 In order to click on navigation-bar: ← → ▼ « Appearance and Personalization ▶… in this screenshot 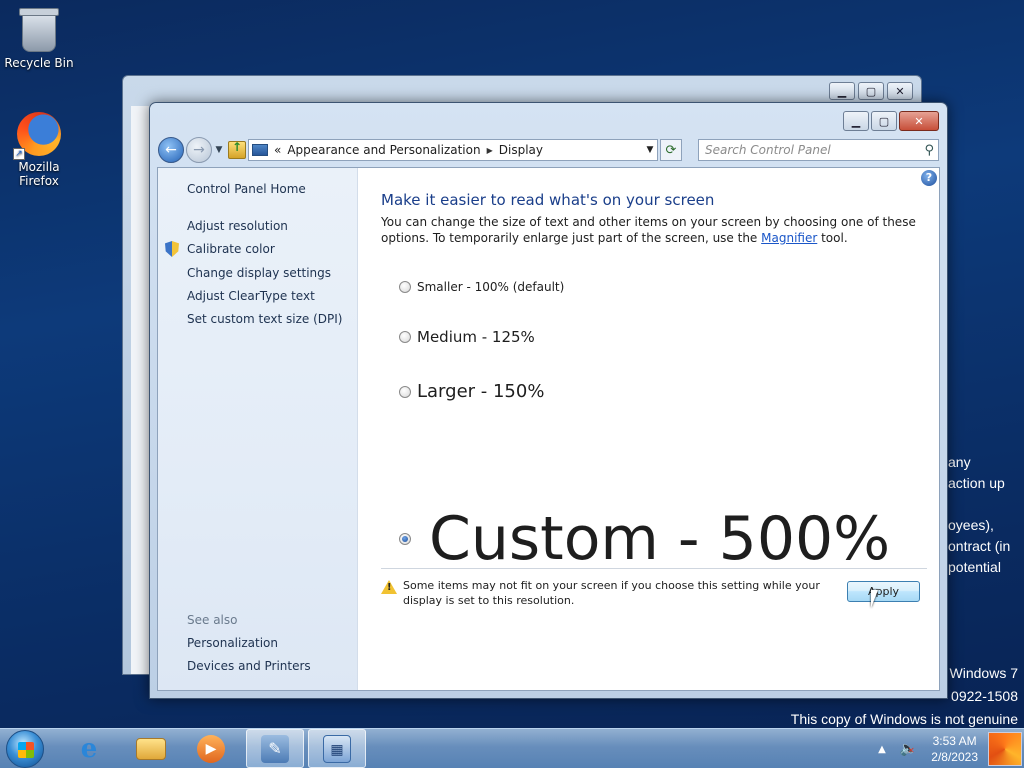, I will do `click(548, 150)`.